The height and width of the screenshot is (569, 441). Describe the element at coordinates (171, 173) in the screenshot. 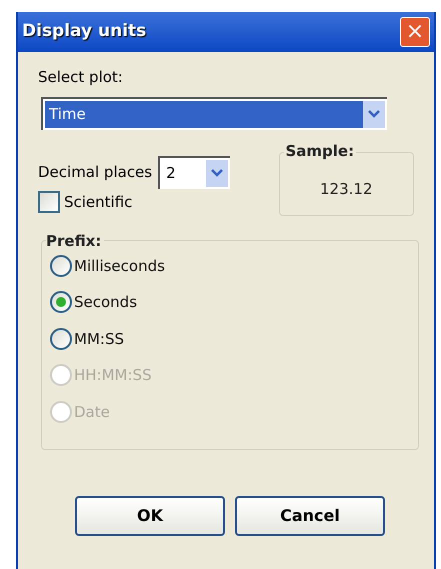

I see `decimal-places-value: 2` at that location.